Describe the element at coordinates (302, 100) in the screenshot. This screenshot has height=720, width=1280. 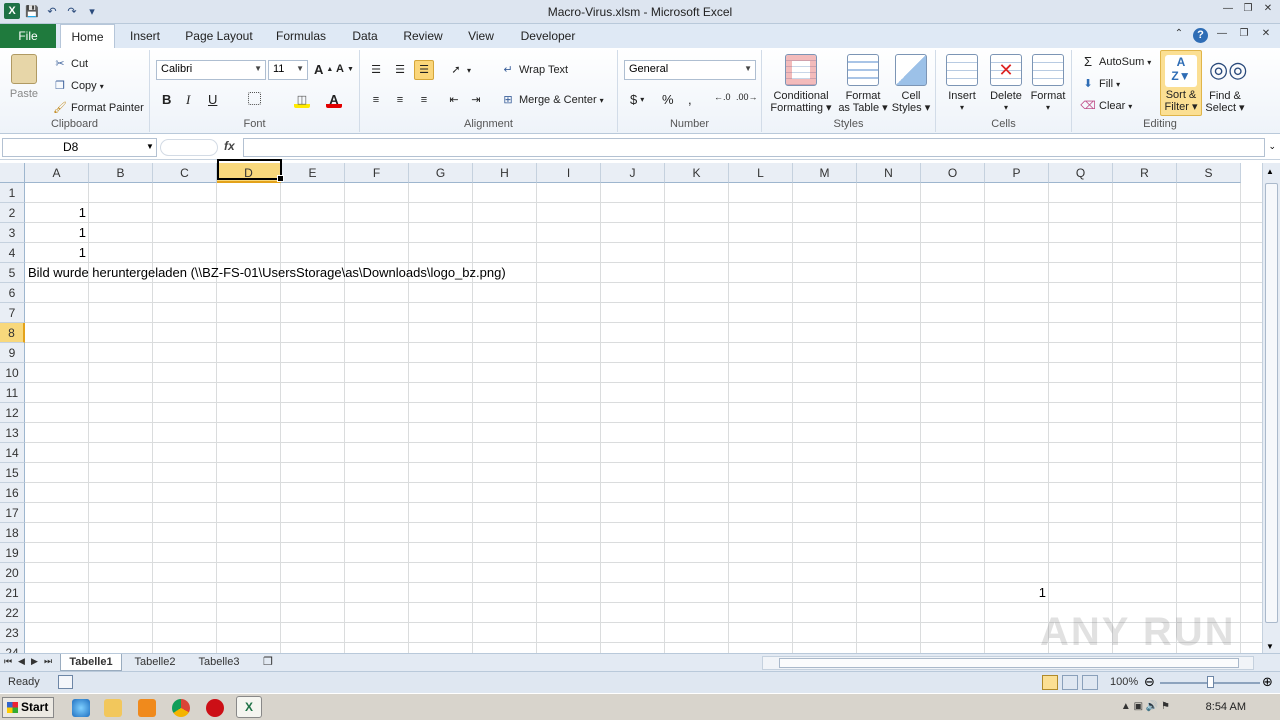
I see `fill-color-button: ◫` at that location.